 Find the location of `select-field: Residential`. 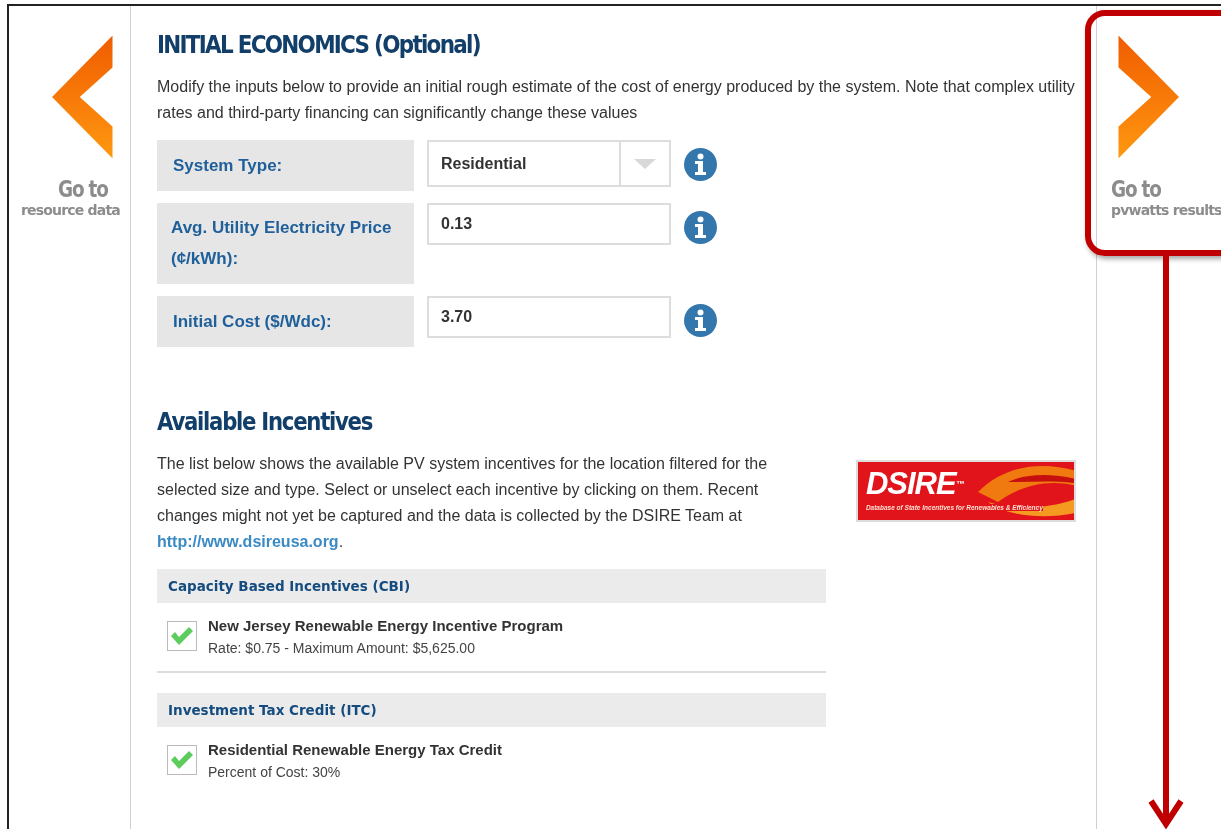

select-field: Residential is located at coordinates (549, 163).